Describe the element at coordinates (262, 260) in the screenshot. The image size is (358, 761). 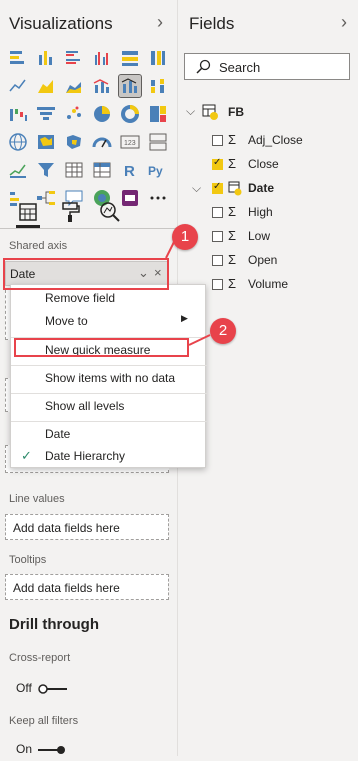
I see `field-name: Open` at that location.